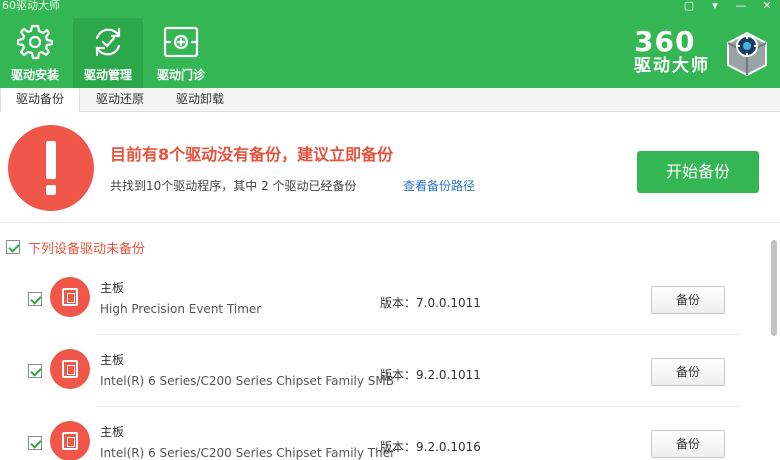 This screenshot has width=780, height=460. I want to click on device-version: 版本：9.2.0.1016, so click(430, 447).